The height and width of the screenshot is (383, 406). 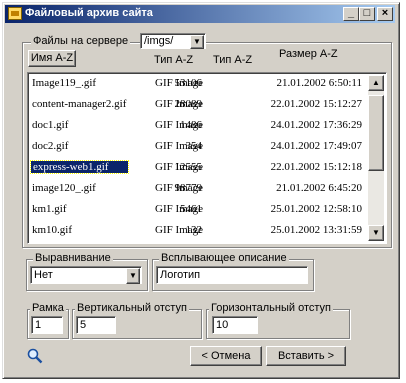 I want to click on cancel-button: < Отмена, so click(x=226, y=356).